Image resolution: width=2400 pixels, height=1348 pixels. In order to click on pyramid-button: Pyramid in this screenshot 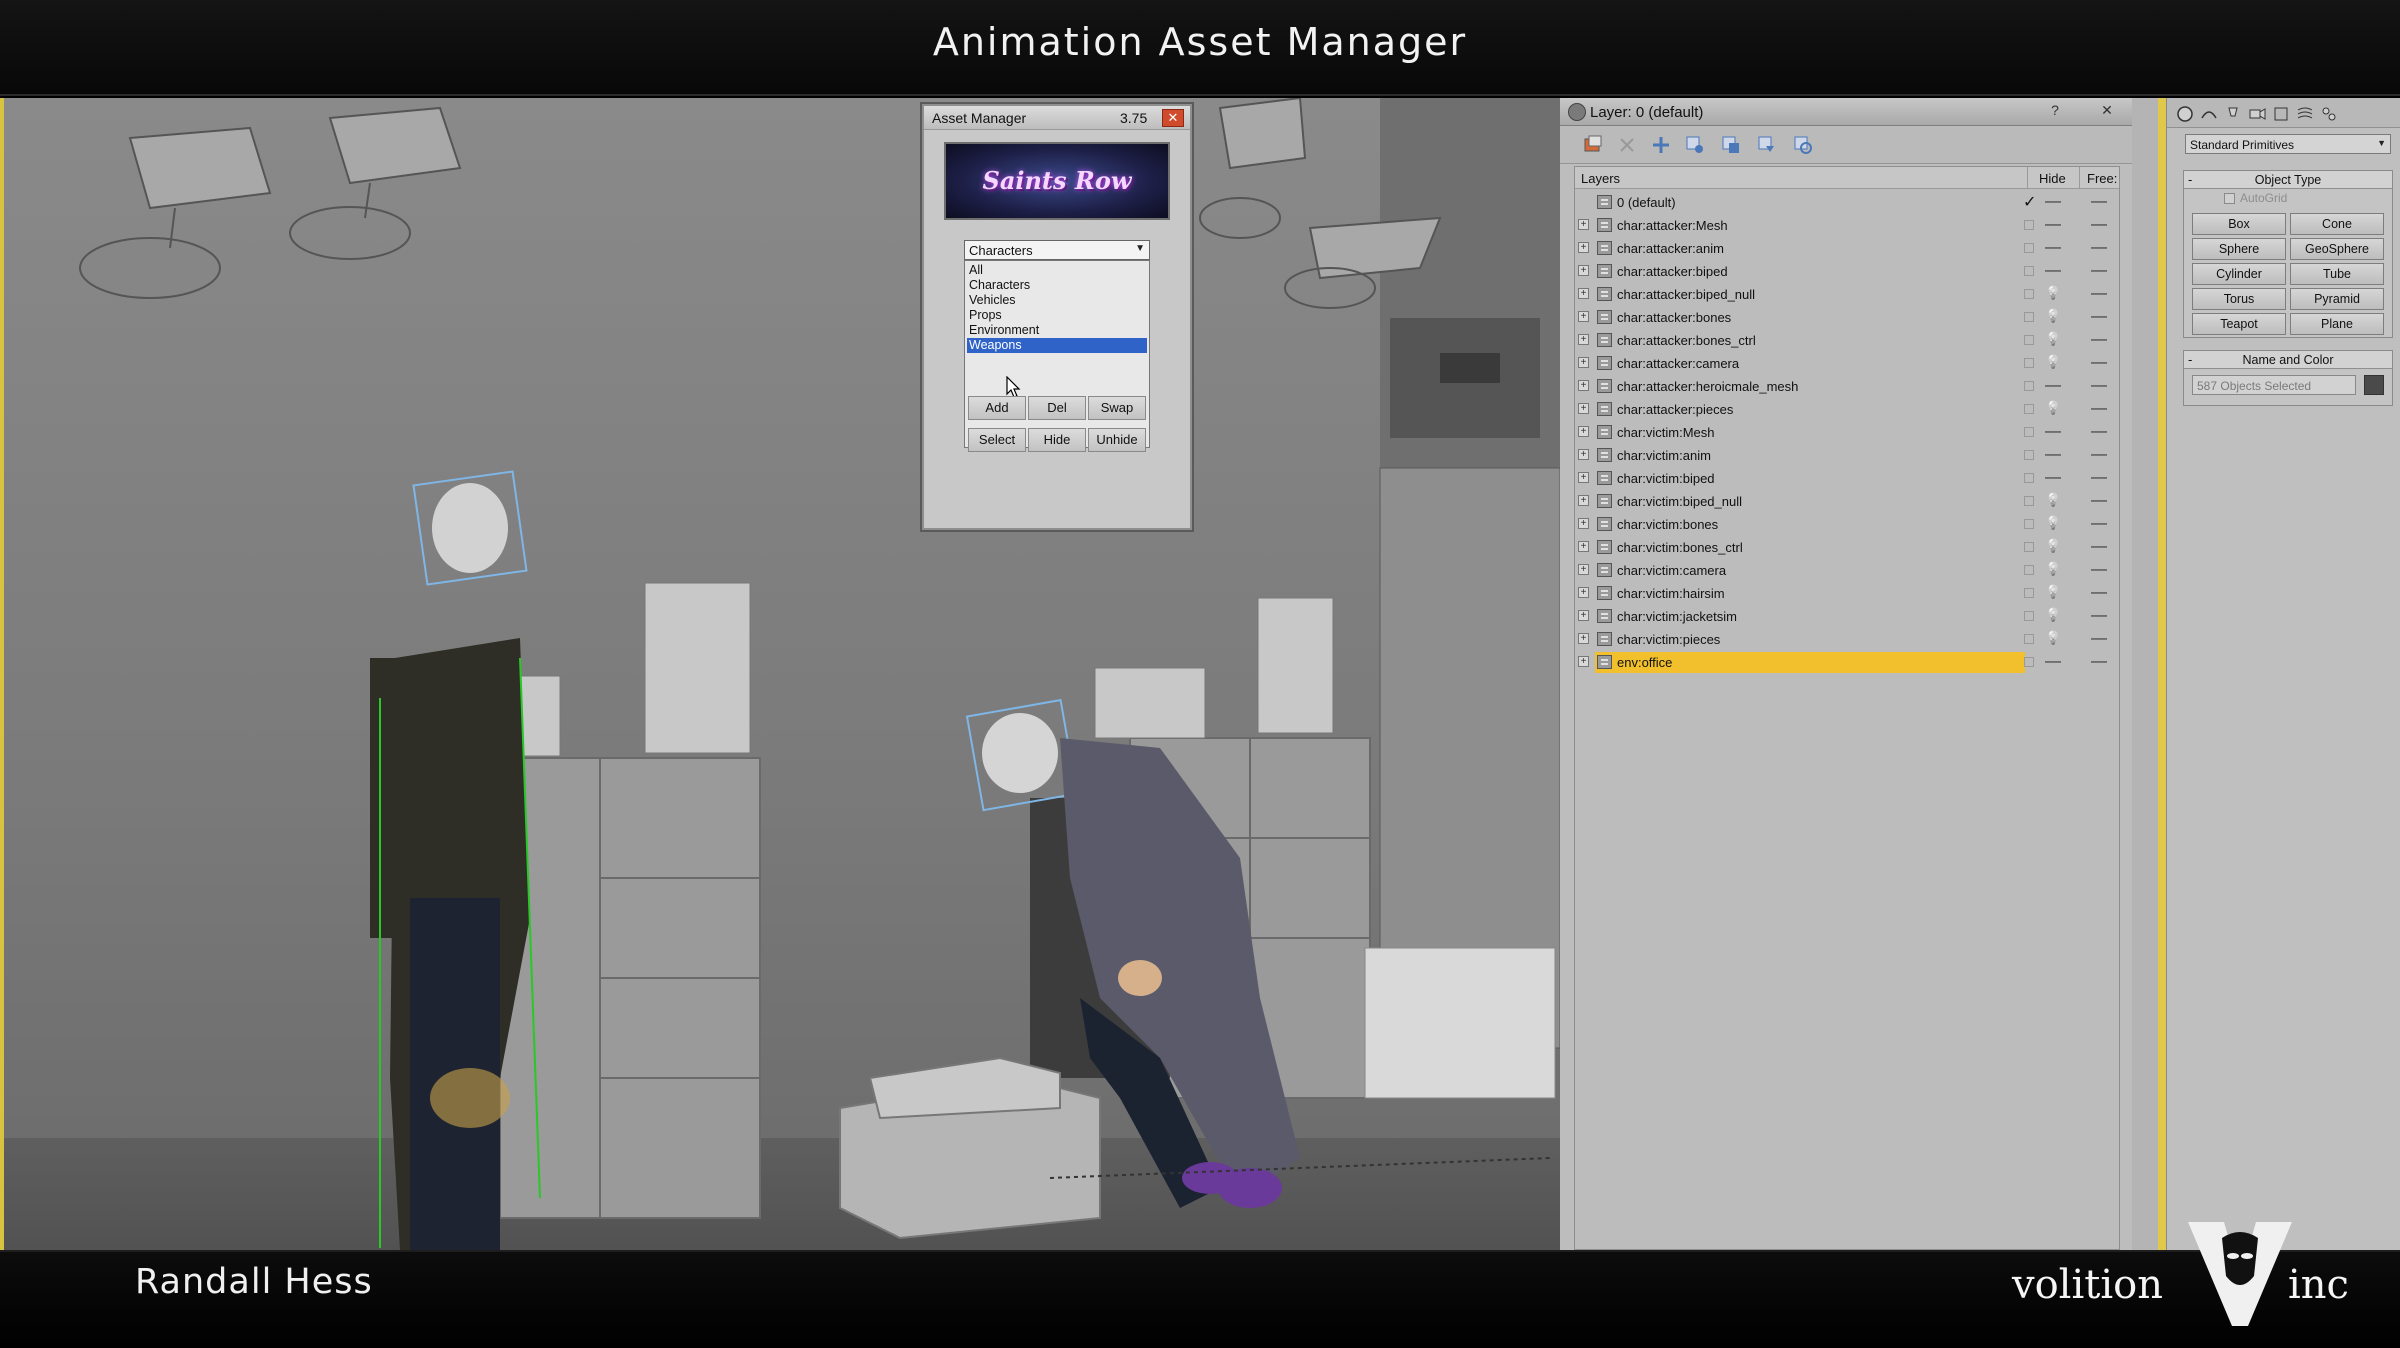, I will do `click(2337, 299)`.